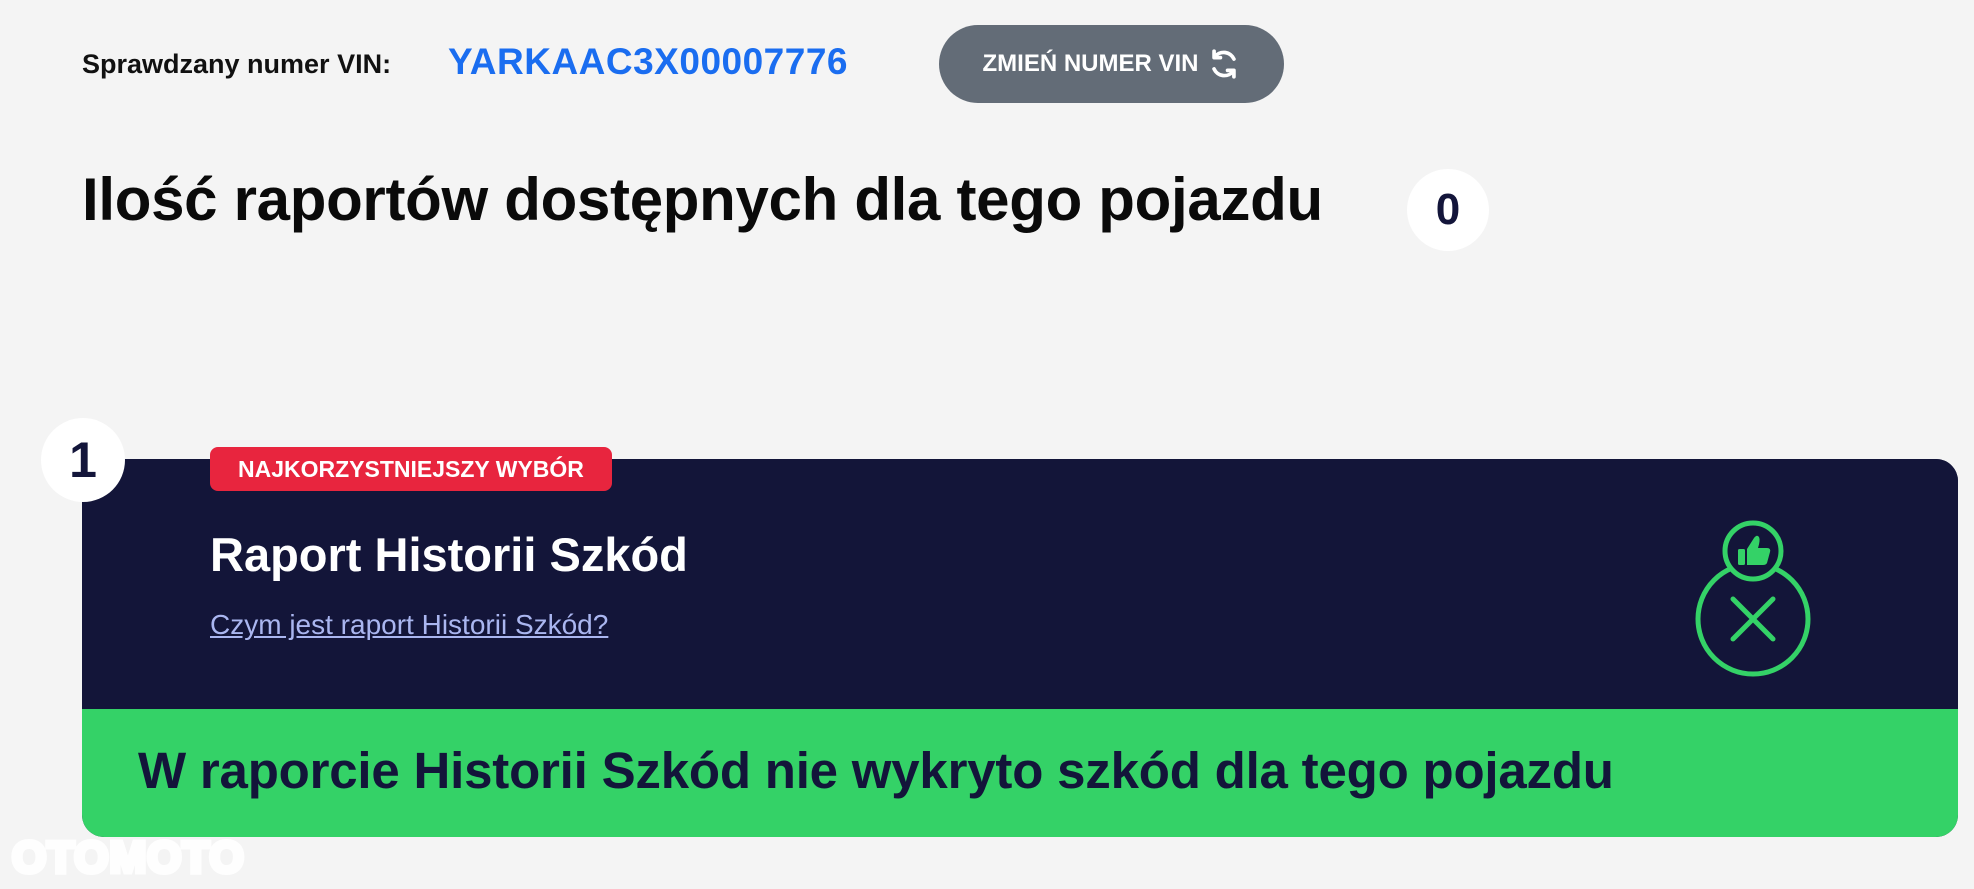 The width and height of the screenshot is (1974, 889). Describe the element at coordinates (409, 625) in the screenshot. I see `report-info-link: Czym jest raport Historii Szkód?` at that location.